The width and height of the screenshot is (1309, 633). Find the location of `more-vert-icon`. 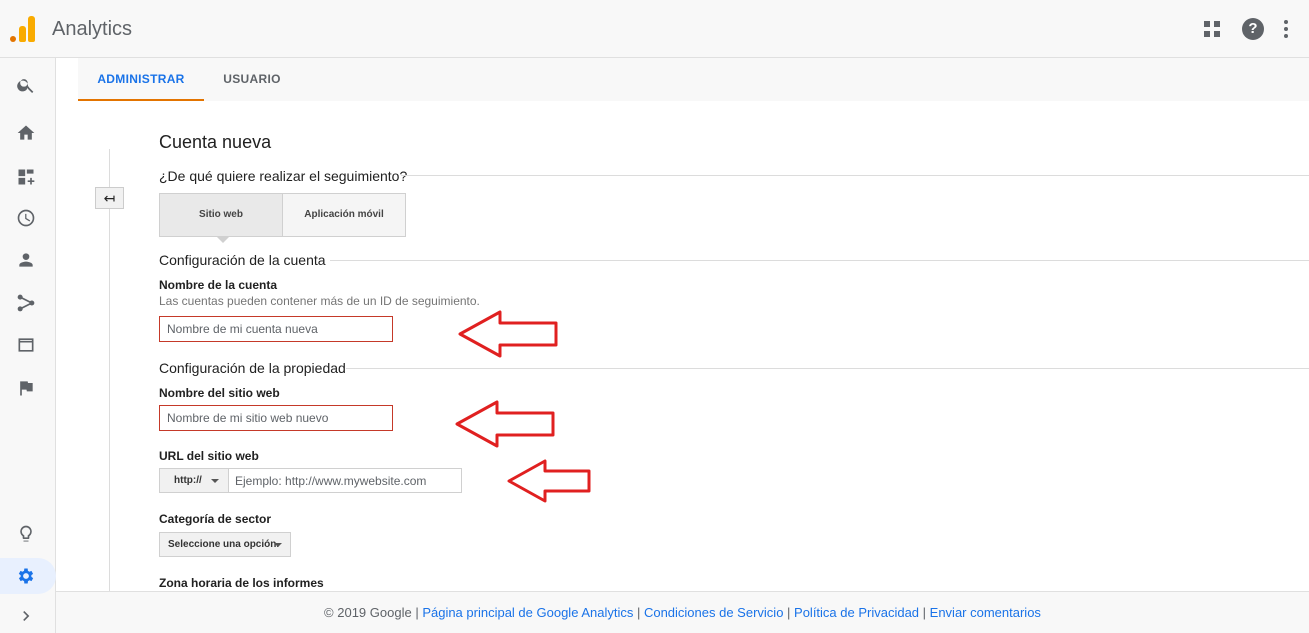

more-vert-icon is located at coordinates (1286, 29).